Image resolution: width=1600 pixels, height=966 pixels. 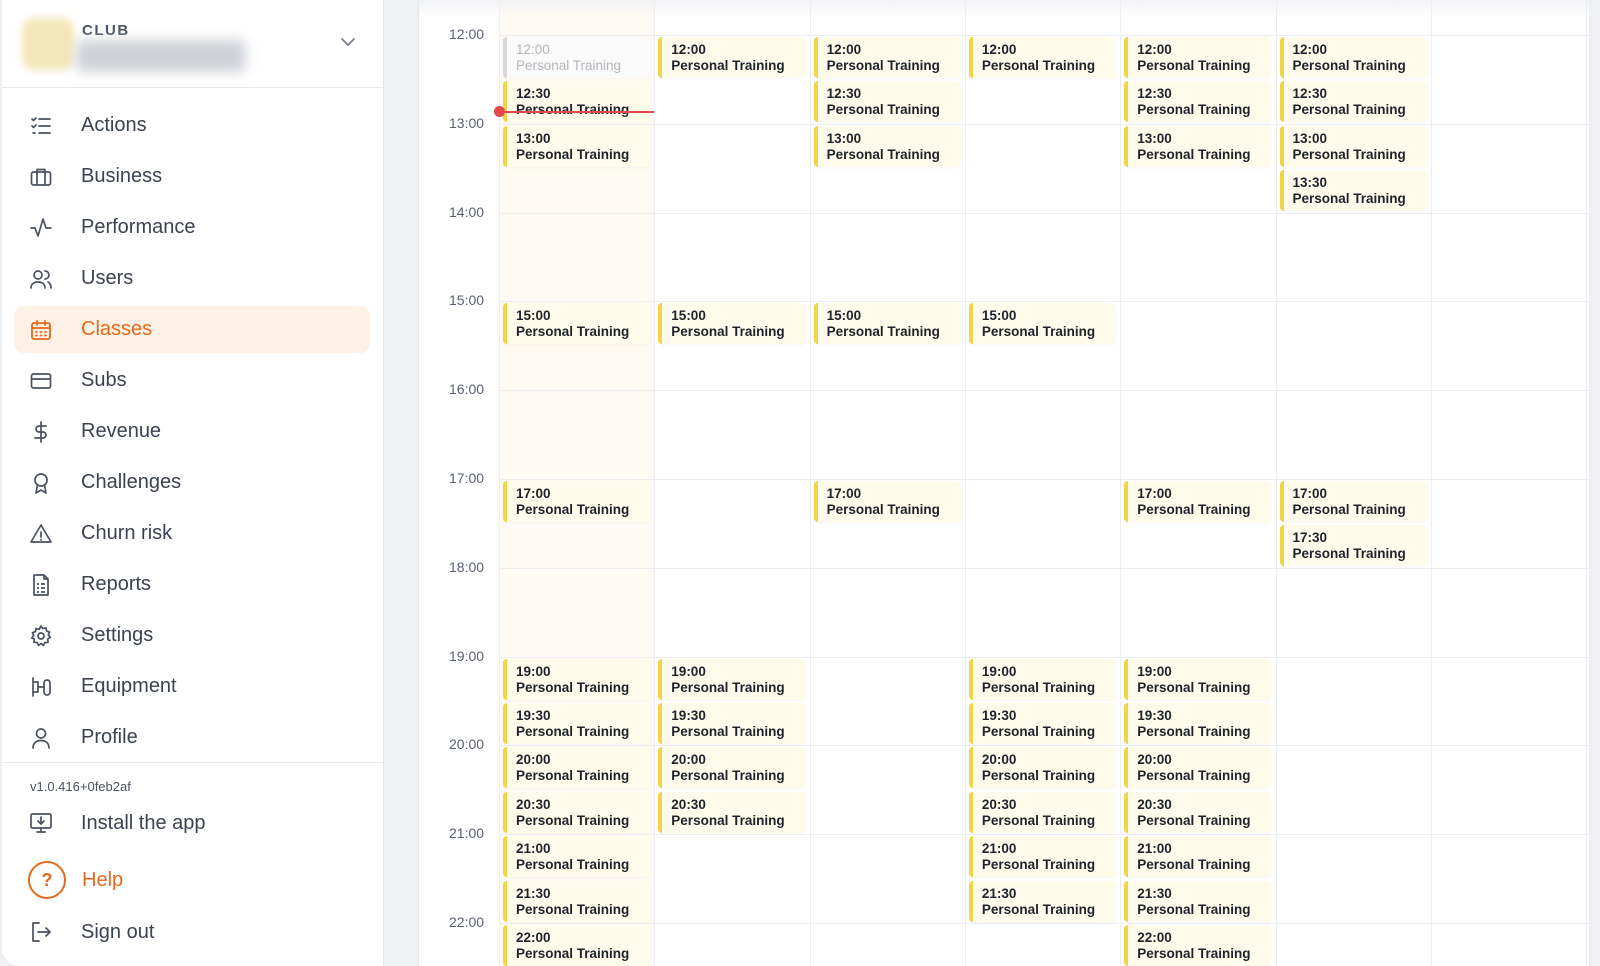 What do you see at coordinates (192, 482) in the screenshot?
I see `nav-item-challenges: Challenges` at bounding box center [192, 482].